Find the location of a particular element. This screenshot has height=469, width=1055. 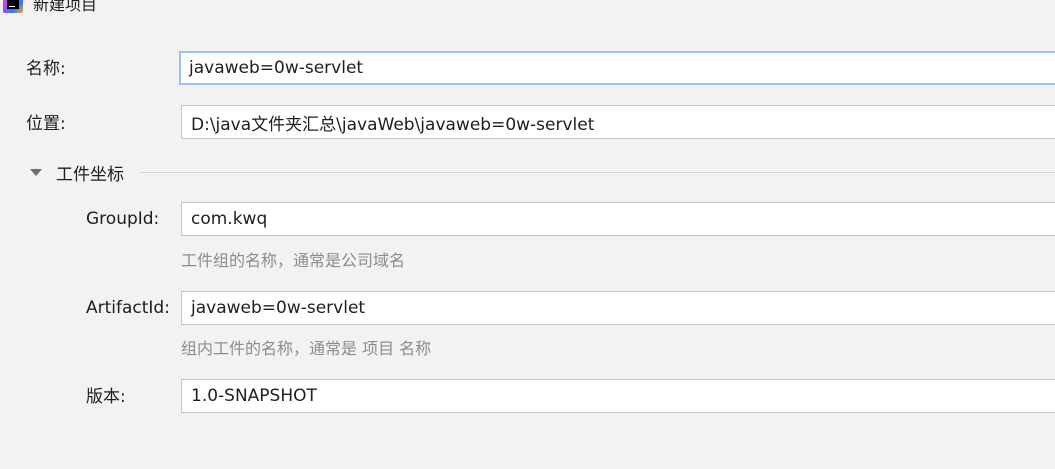

location-input: D:\java文件夹汇总\javaWeb\javaweb=0w-servlet is located at coordinates (618, 122).